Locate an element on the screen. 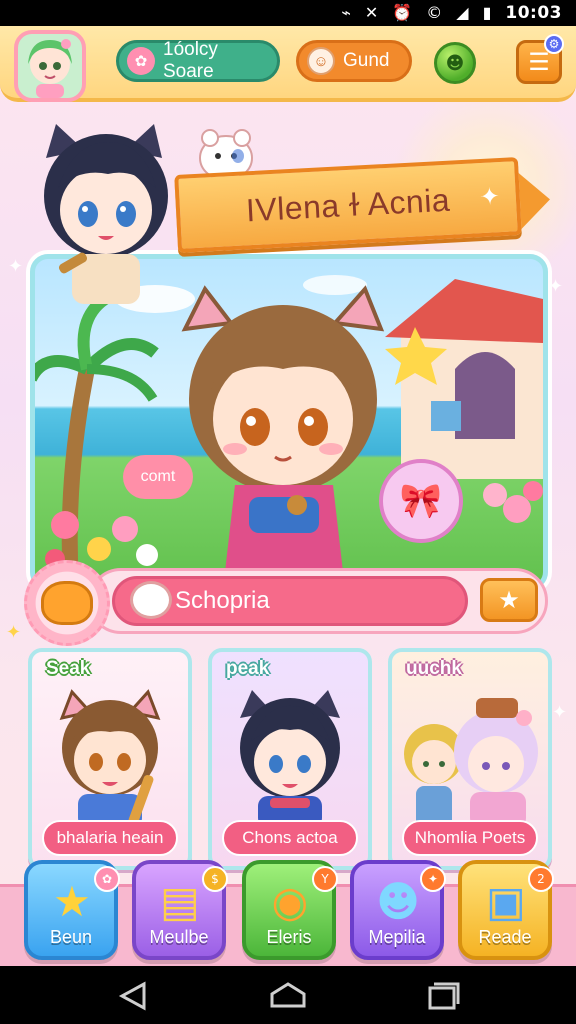 The width and height of the screenshot is (576, 1024). character-card: uuchk Nhomlia Poets is located at coordinates (470, 759).